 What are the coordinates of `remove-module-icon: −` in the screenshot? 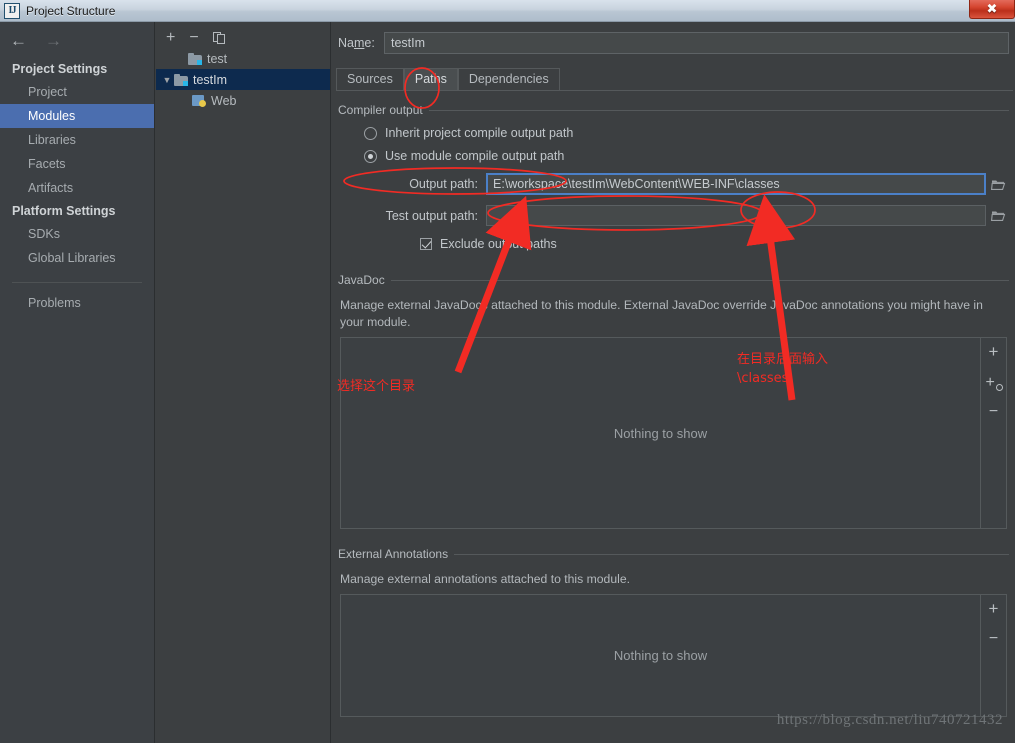 It's located at (193, 38).